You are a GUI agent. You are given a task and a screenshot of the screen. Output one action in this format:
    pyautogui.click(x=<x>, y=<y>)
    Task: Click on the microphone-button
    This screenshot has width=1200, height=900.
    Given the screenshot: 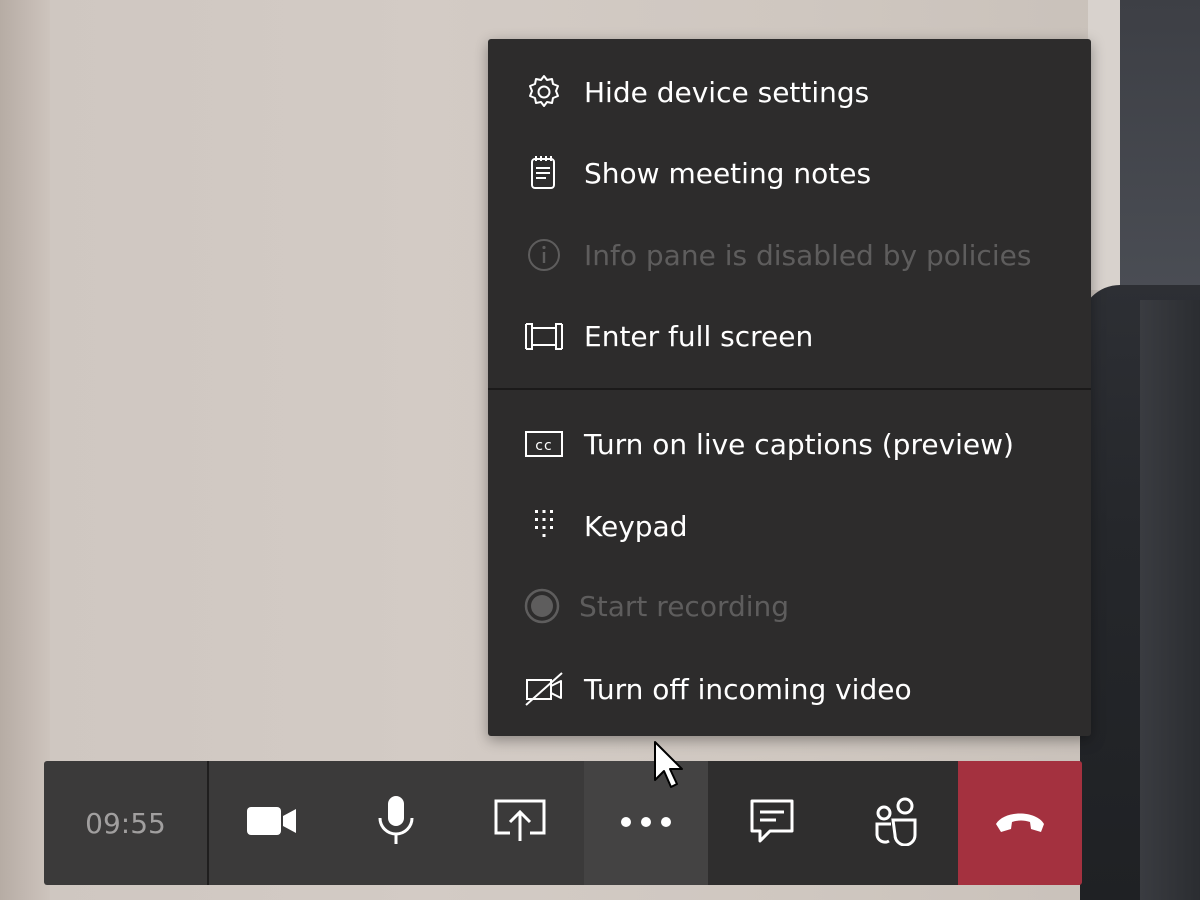 What is the action you would take?
    pyautogui.click(x=396, y=823)
    